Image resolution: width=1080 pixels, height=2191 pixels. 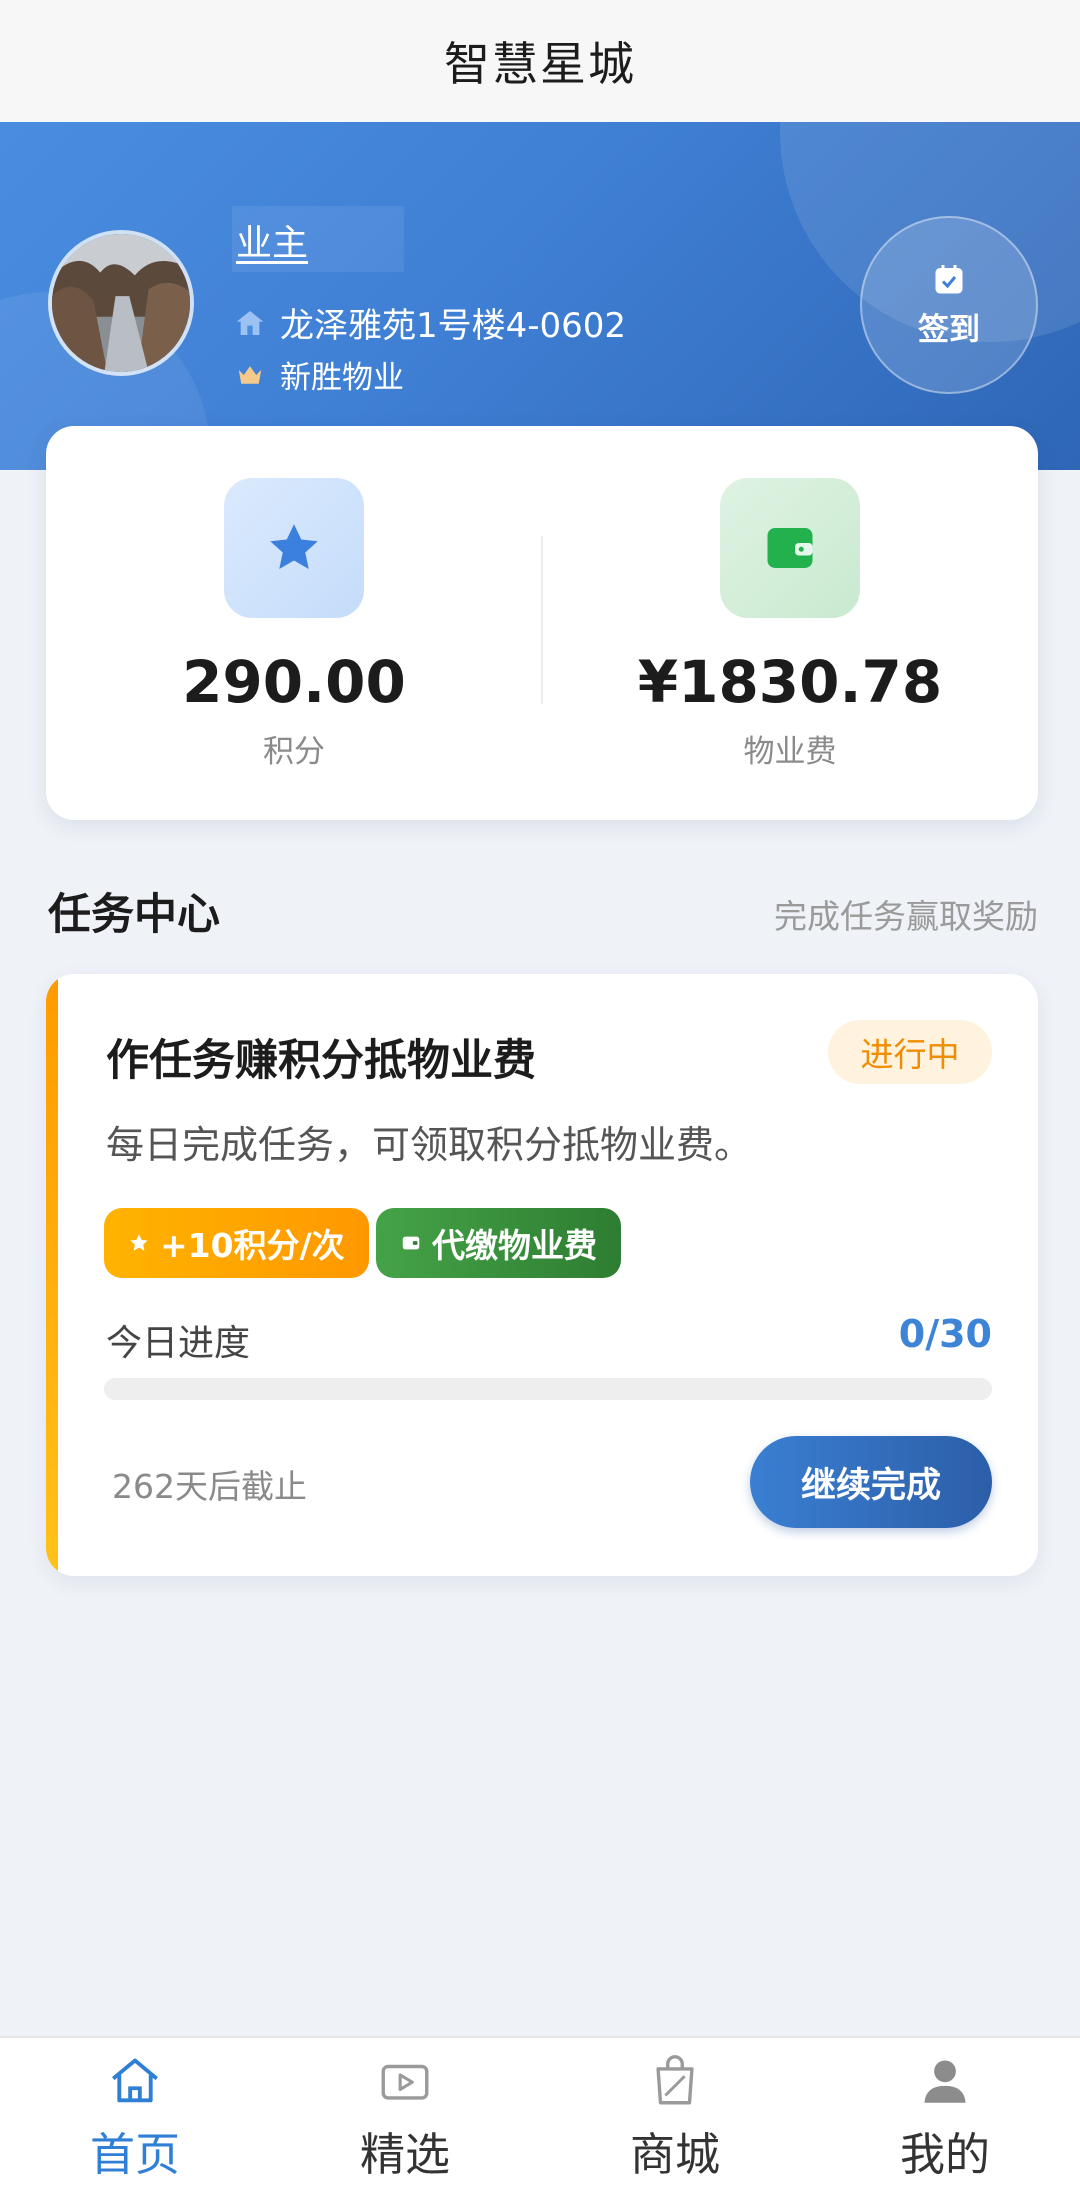 I want to click on progress-count: 0/30, so click(x=945, y=1334).